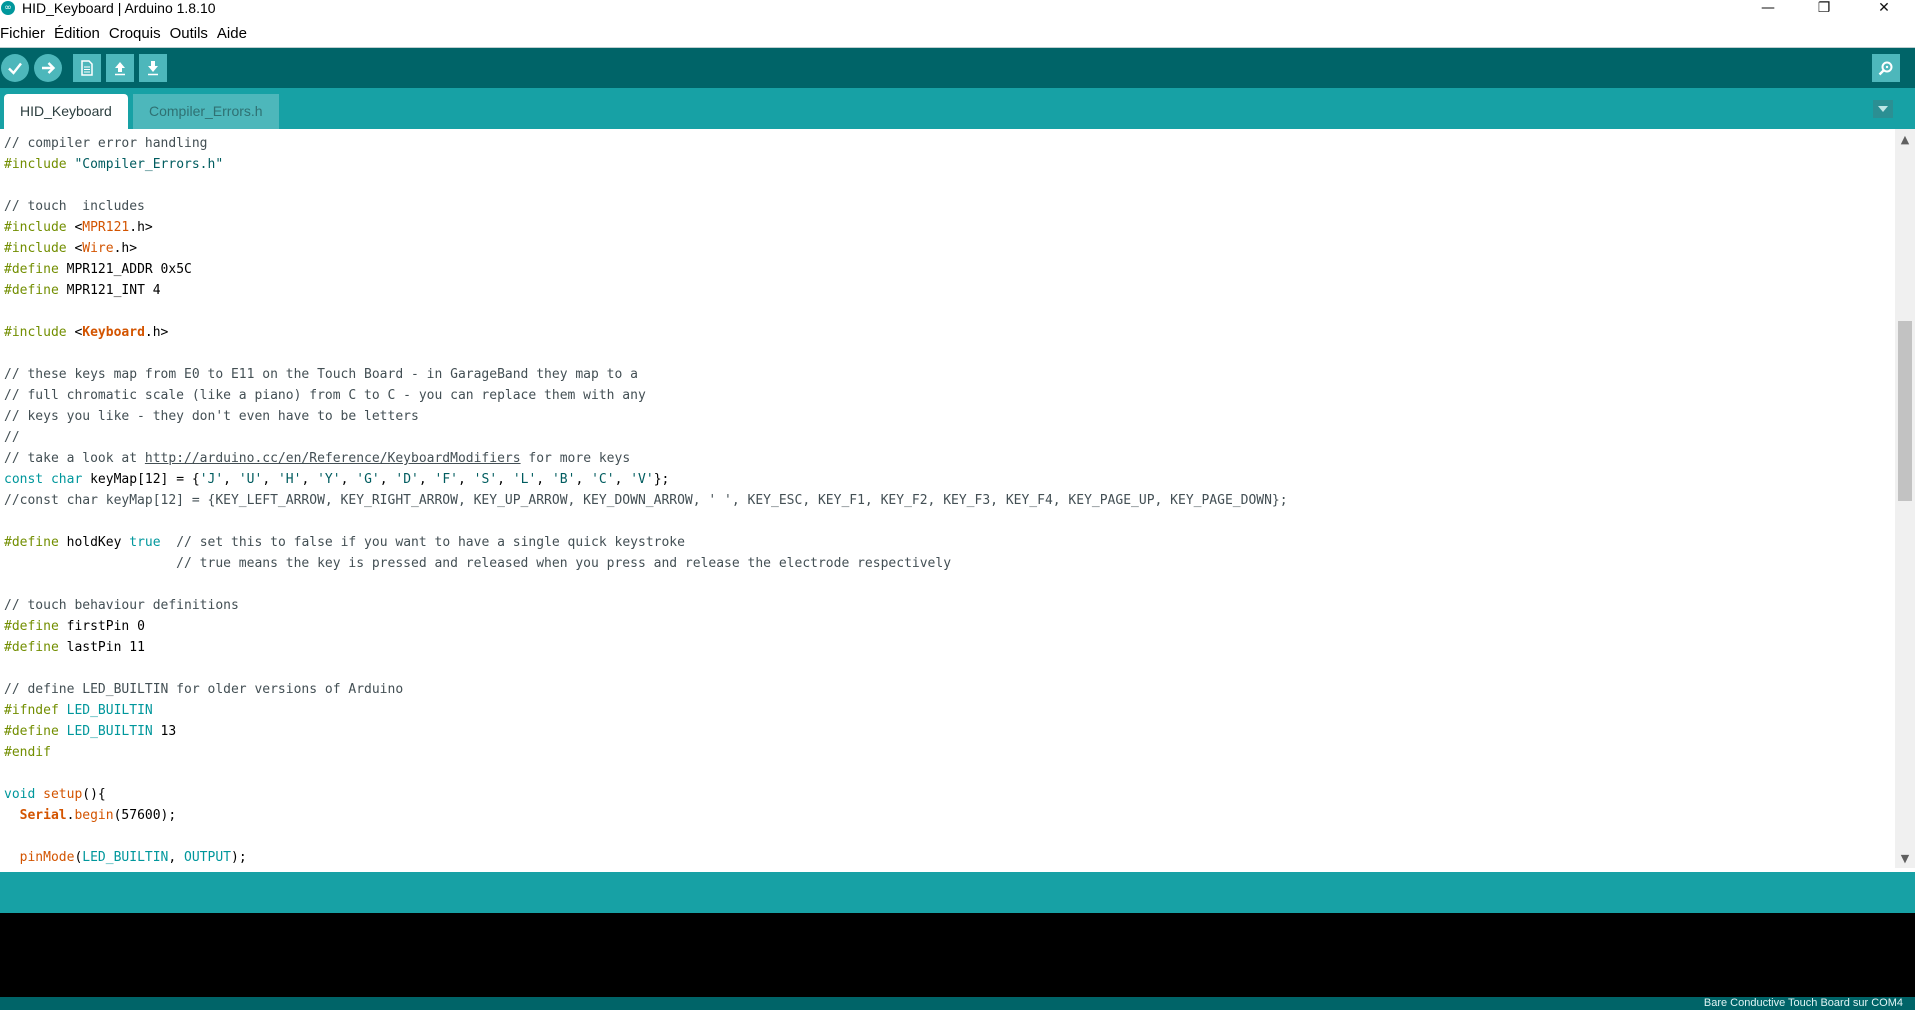 Image resolution: width=1915 pixels, height=1010 pixels. I want to click on serial-monitor-icon, so click(1885, 68).